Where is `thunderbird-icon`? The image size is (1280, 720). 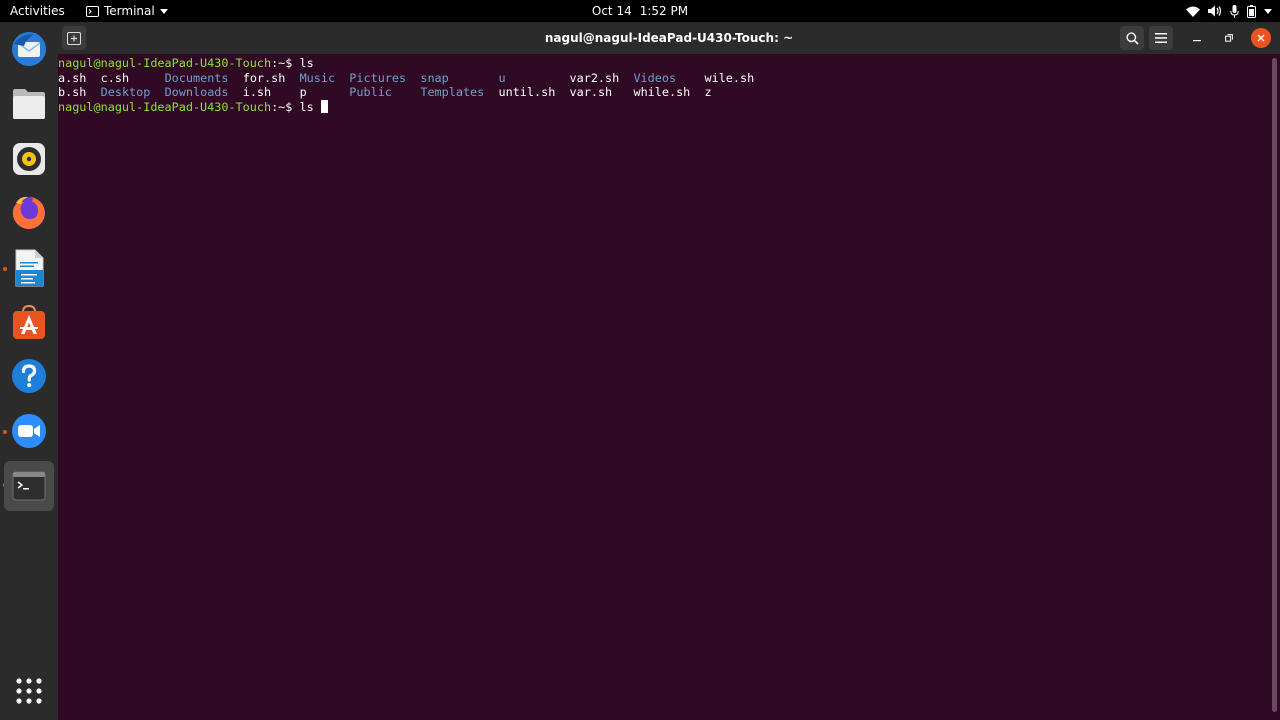
thunderbird-icon is located at coordinates (29, 49).